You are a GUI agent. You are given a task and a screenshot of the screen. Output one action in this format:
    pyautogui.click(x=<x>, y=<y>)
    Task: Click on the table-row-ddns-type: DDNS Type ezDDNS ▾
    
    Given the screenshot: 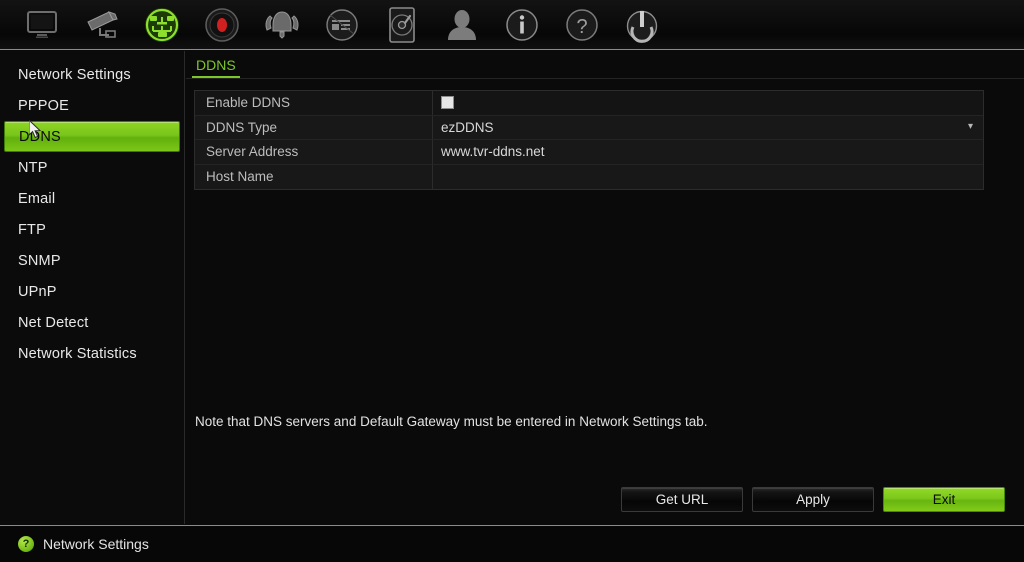 What is the action you would take?
    pyautogui.click(x=589, y=127)
    